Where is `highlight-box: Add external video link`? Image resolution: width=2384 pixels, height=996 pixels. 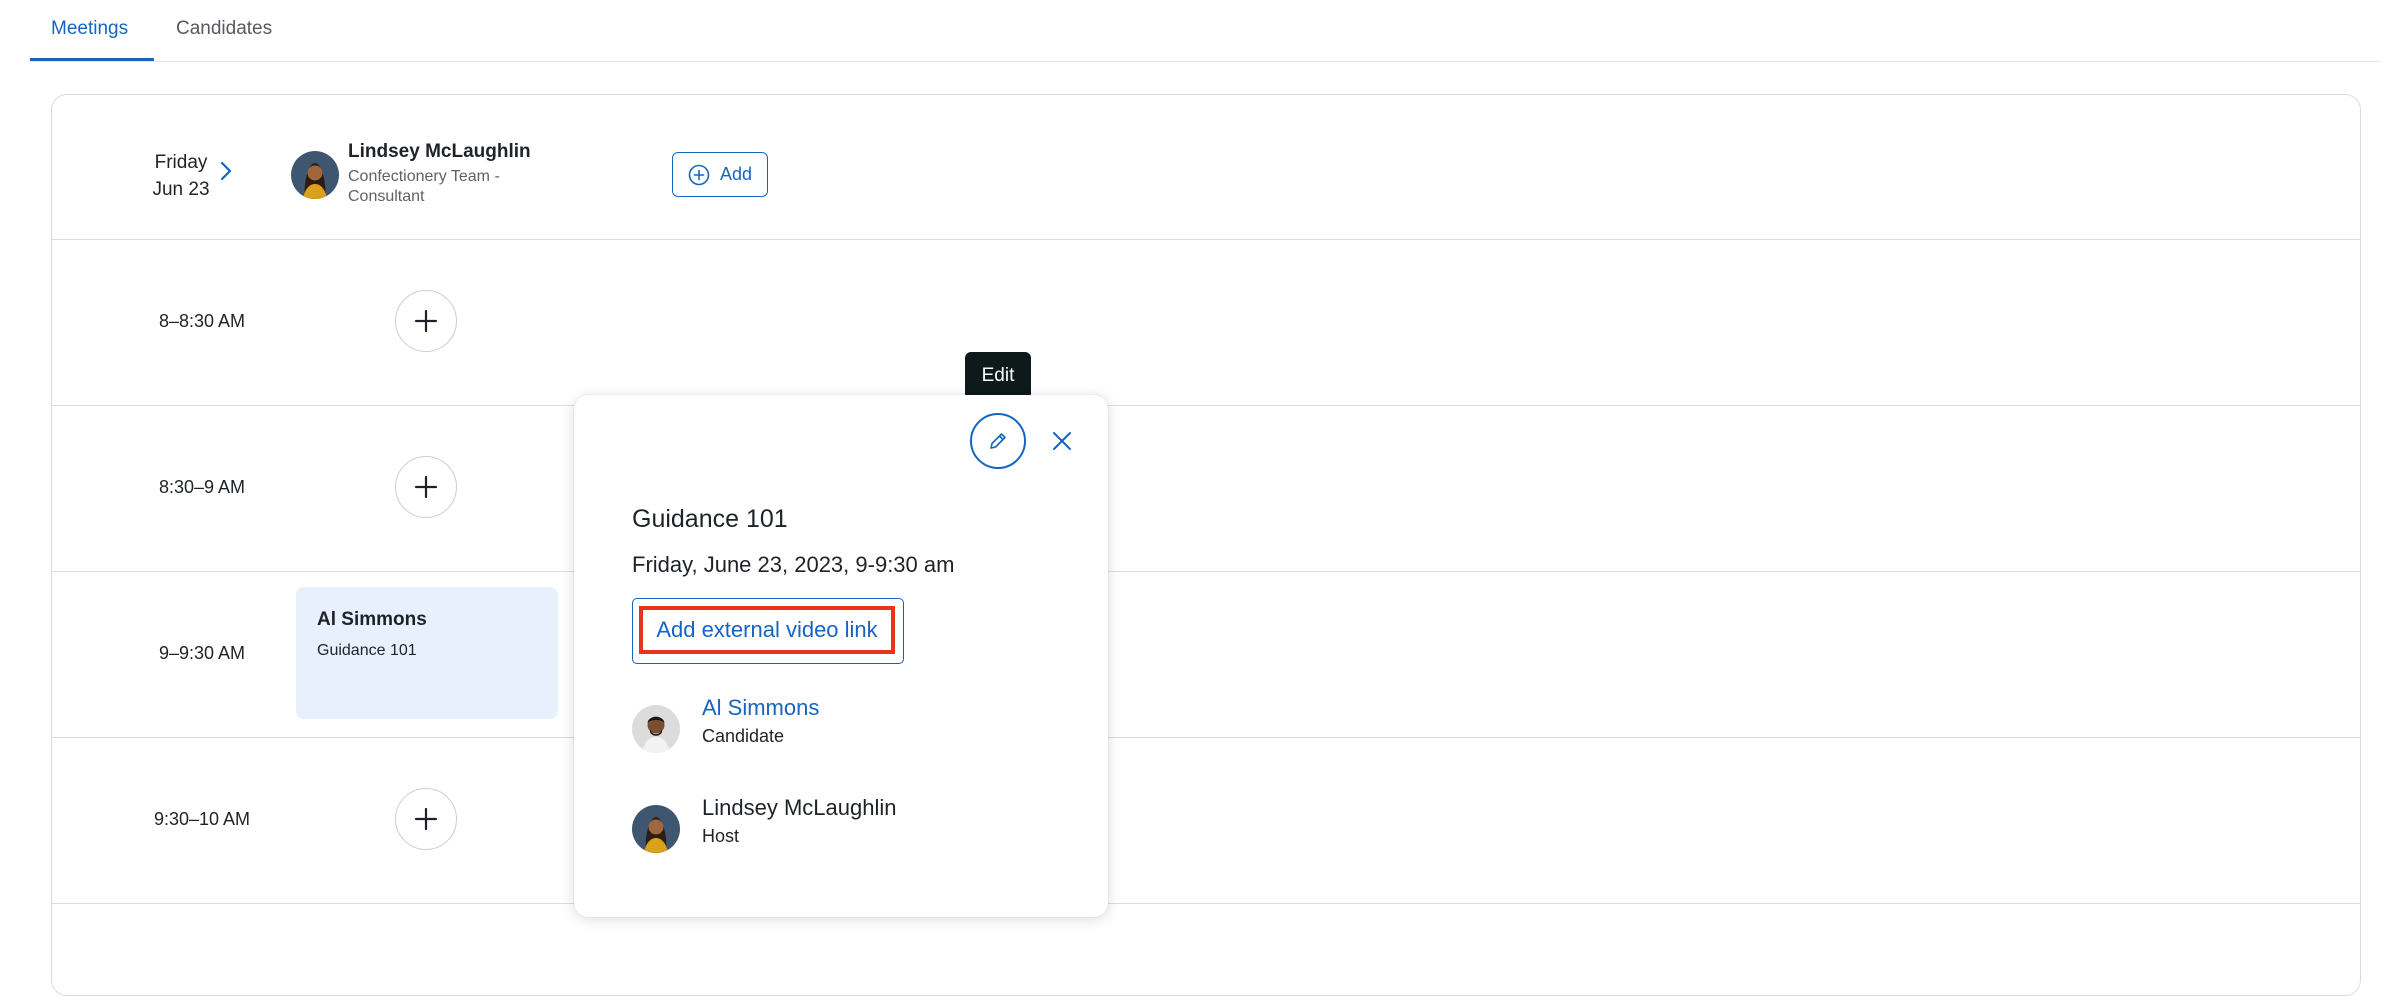
highlight-box: Add external video link is located at coordinates (767, 630).